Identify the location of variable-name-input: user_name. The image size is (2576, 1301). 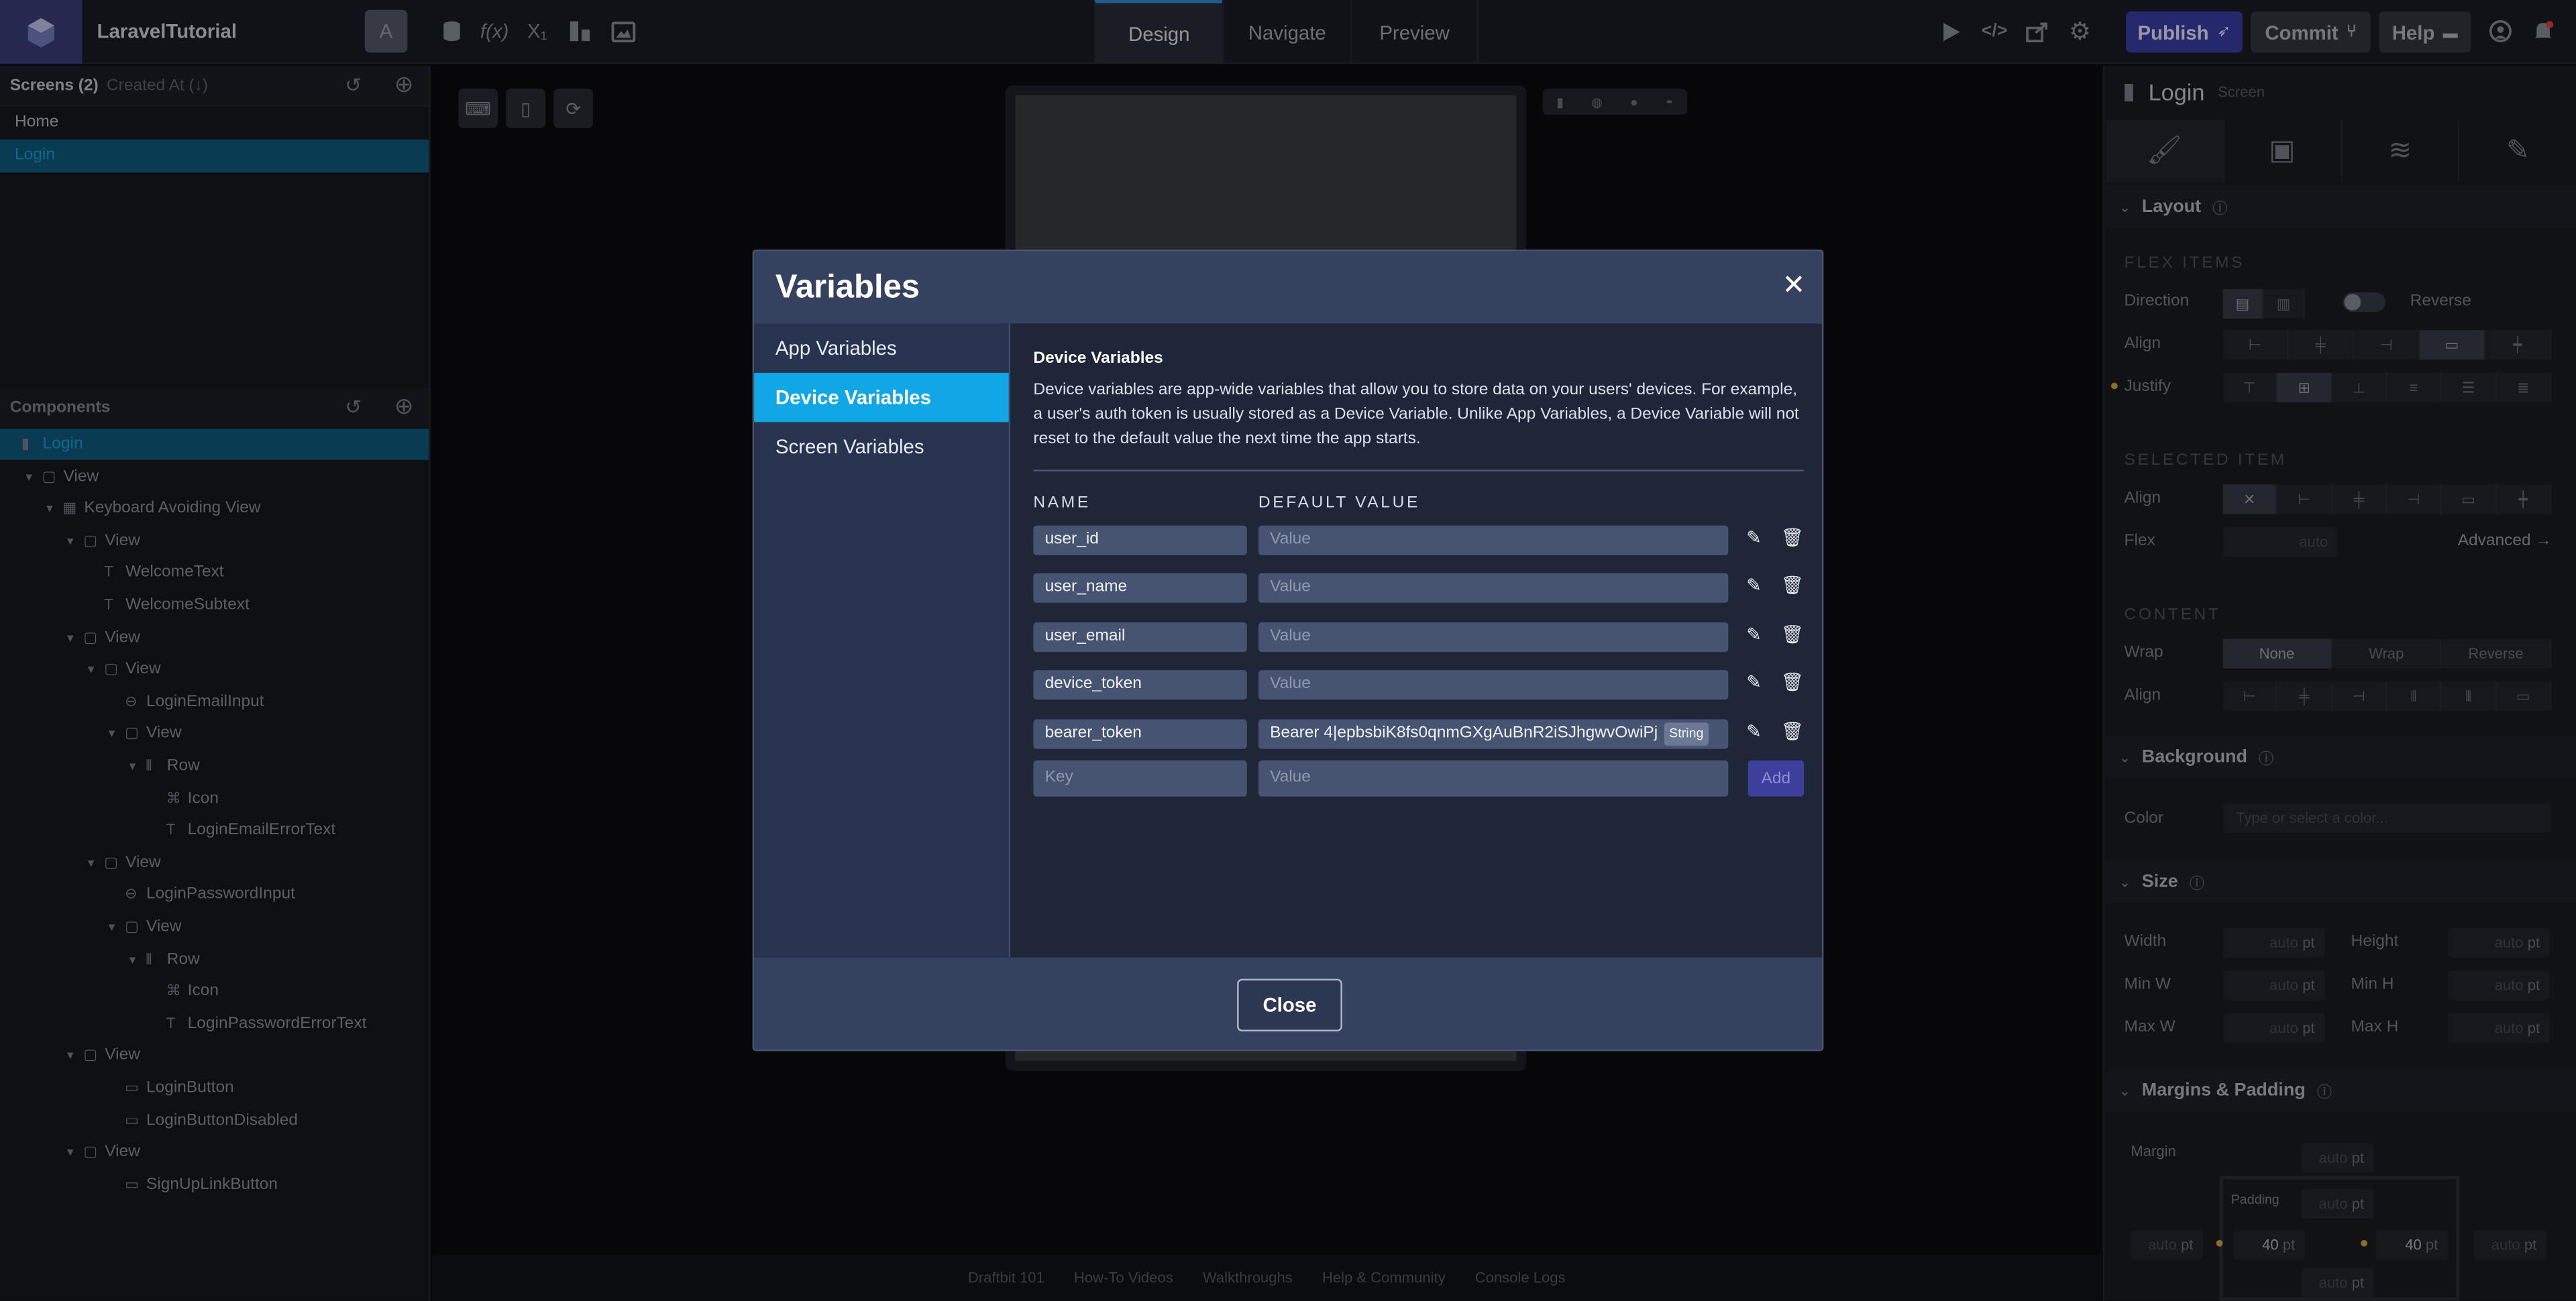
(1140, 588).